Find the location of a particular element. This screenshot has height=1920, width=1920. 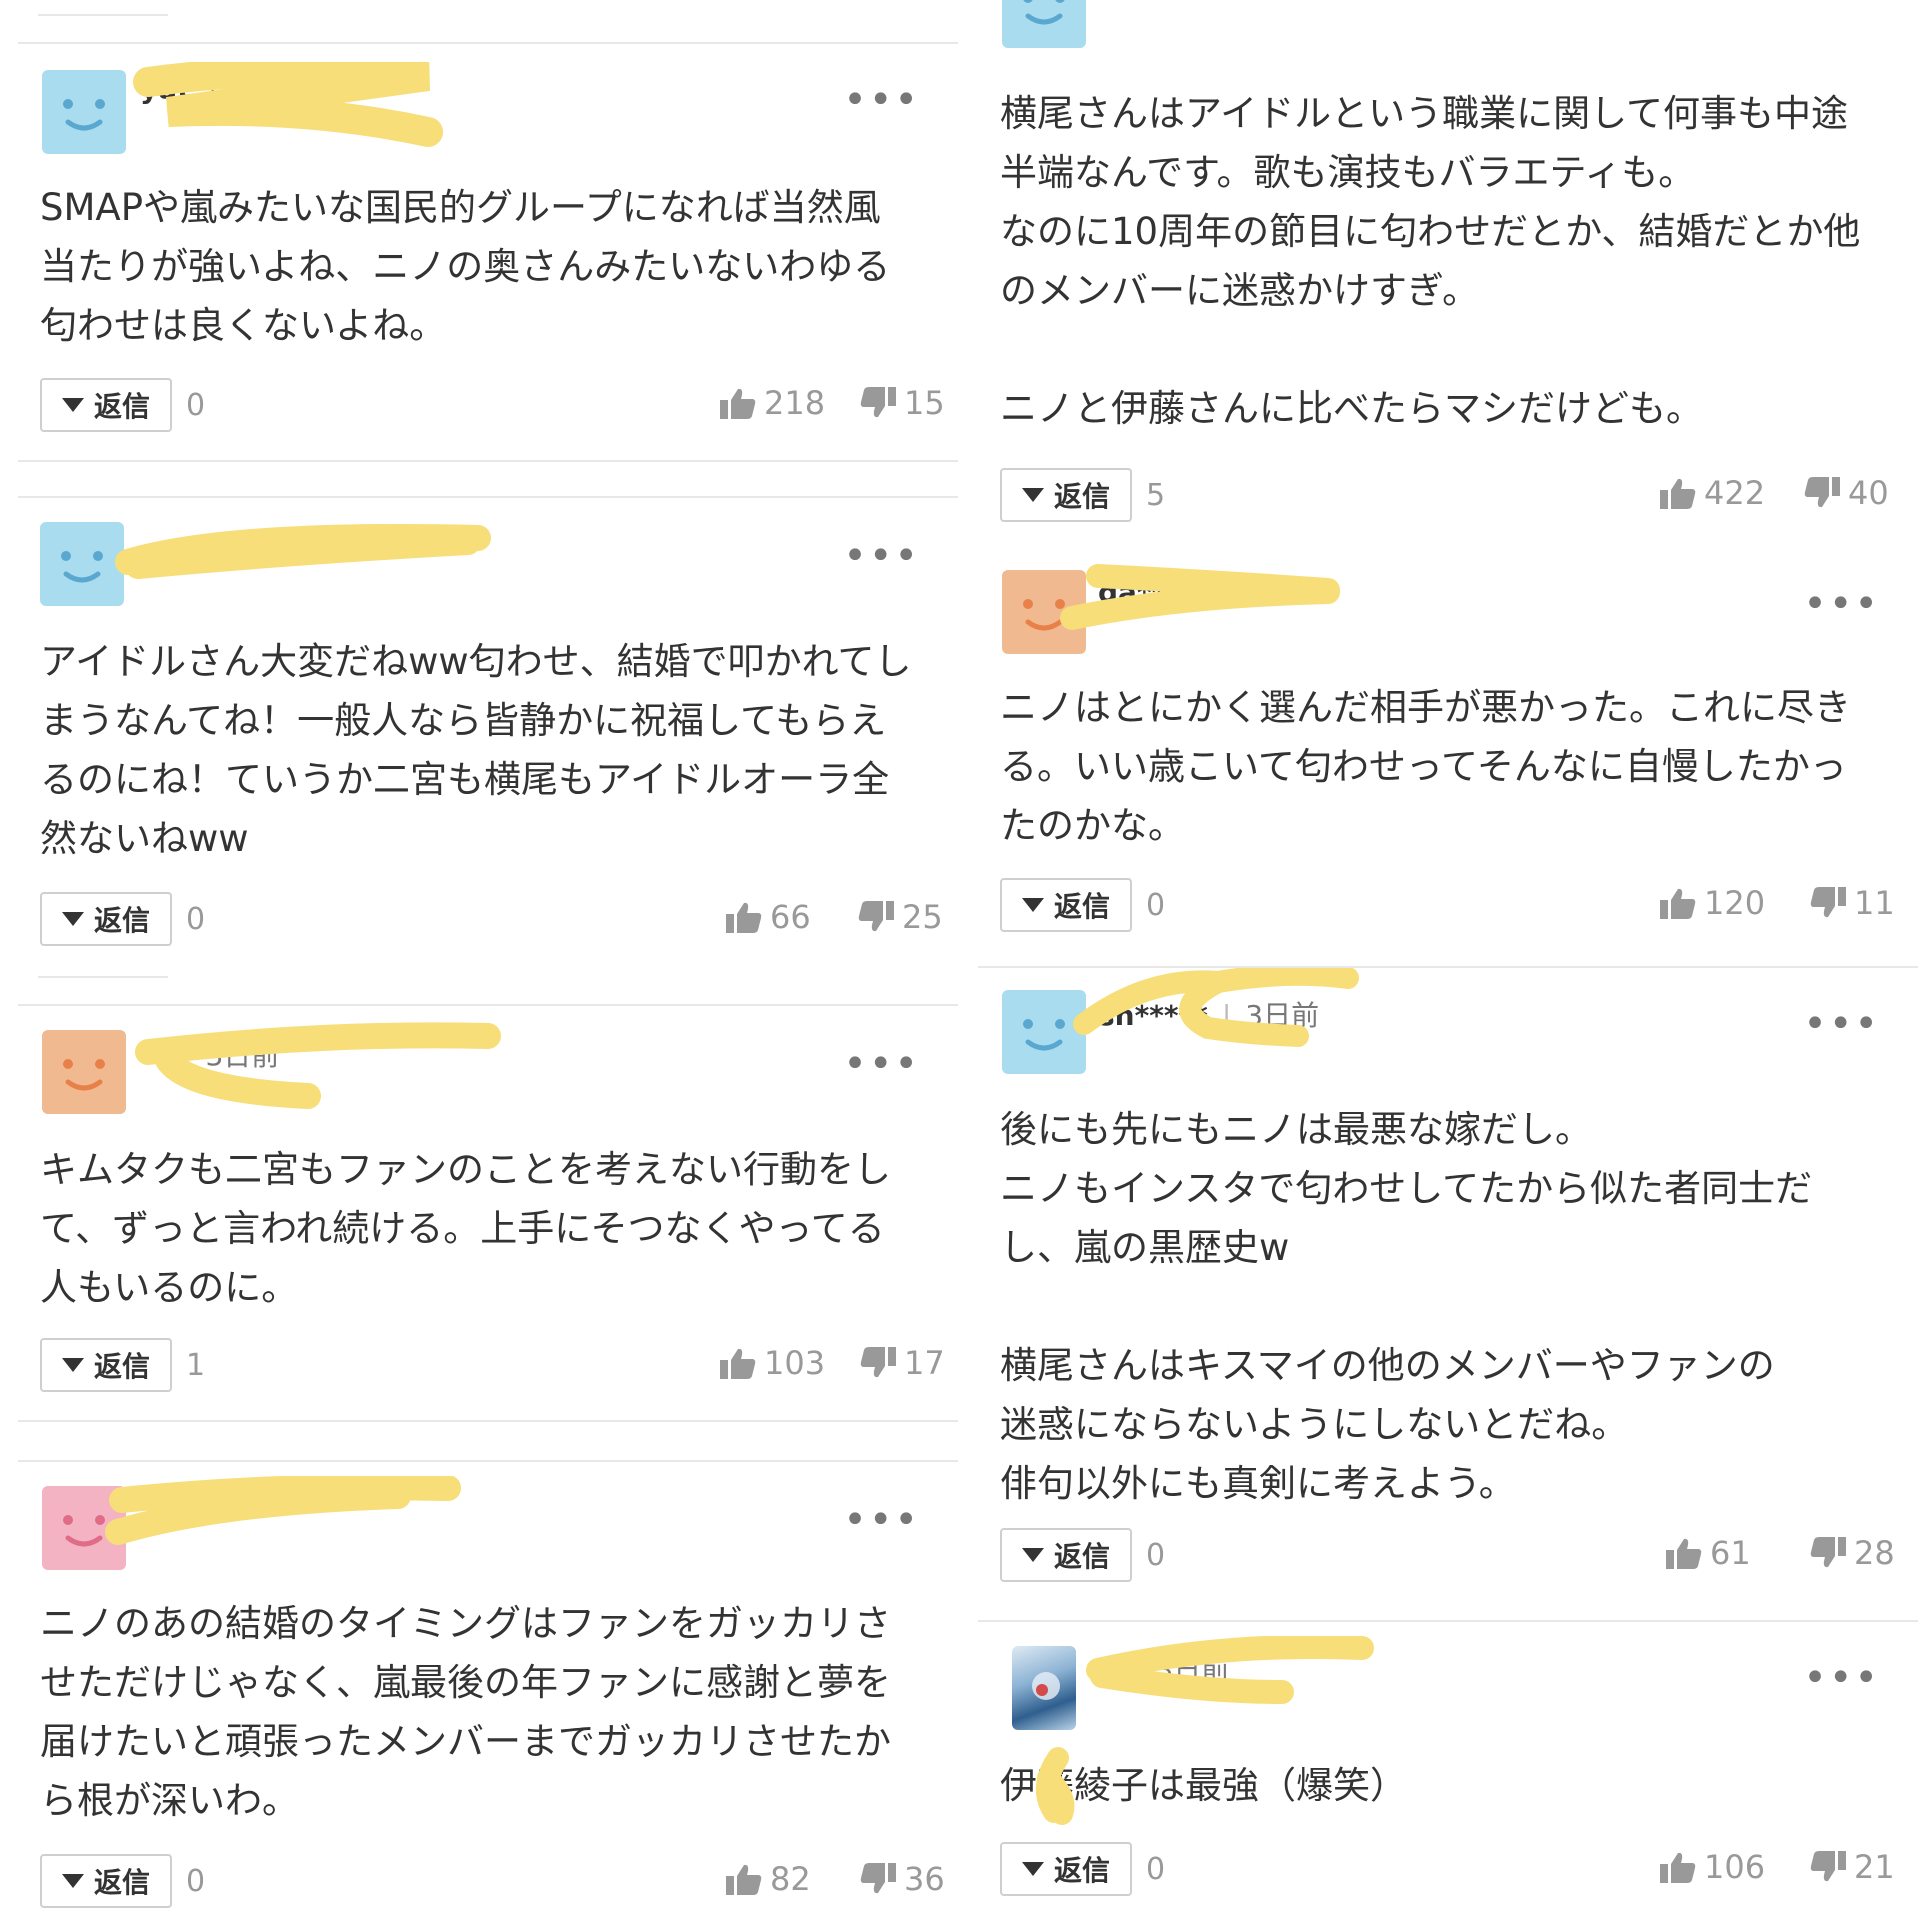

comment-meta: sh***** | 3日前 is located at coordinates (1208, 1014).